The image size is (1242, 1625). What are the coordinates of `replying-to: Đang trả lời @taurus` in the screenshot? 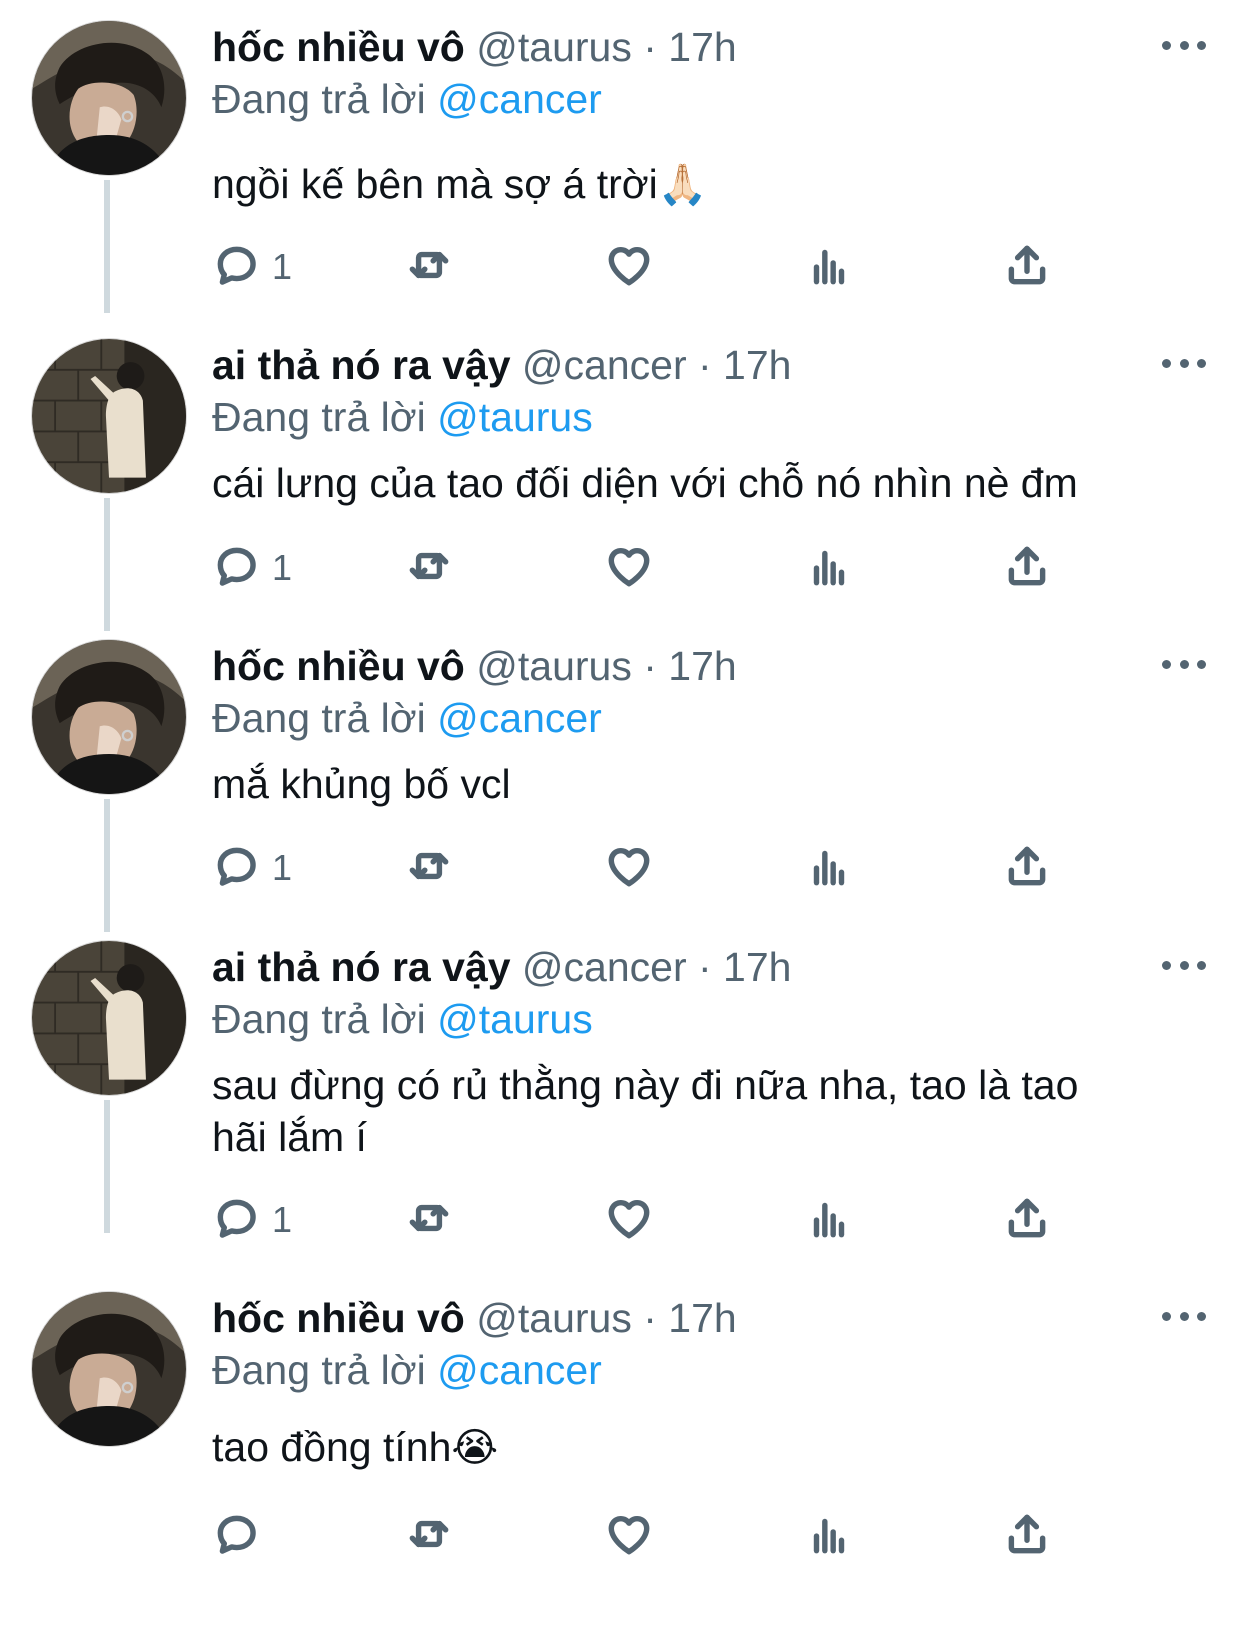 It's located at (402, 417).